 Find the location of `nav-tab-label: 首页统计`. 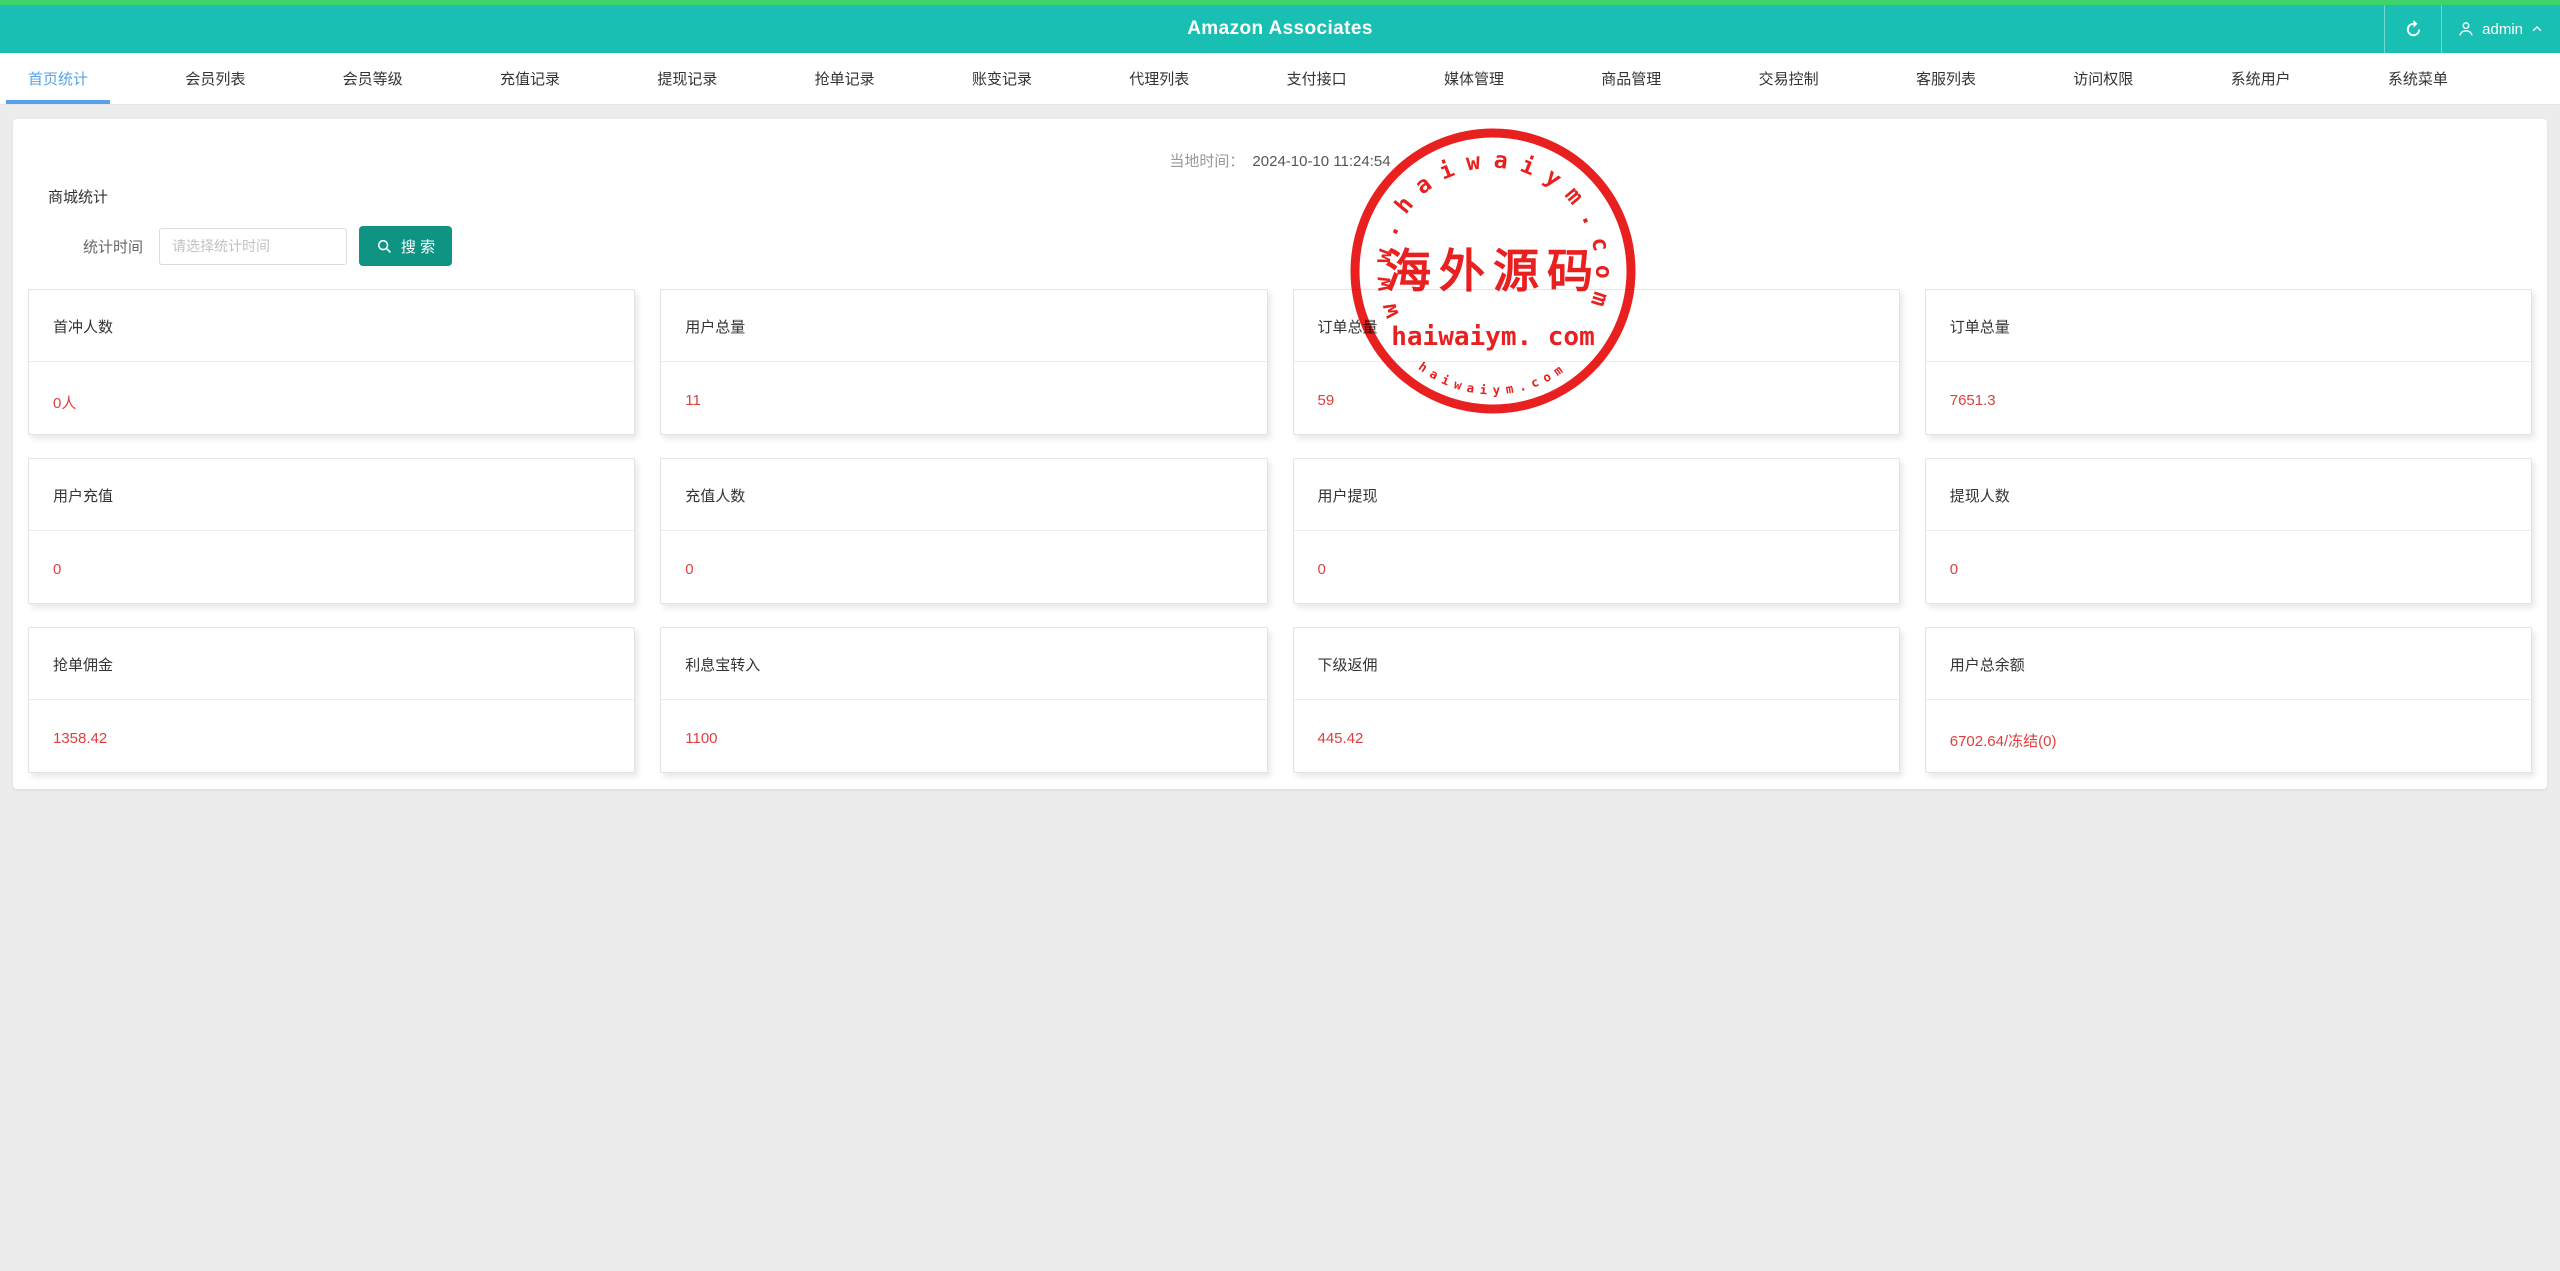

nav-tab-label: 首页统计 is located at coordinates (58, 79).